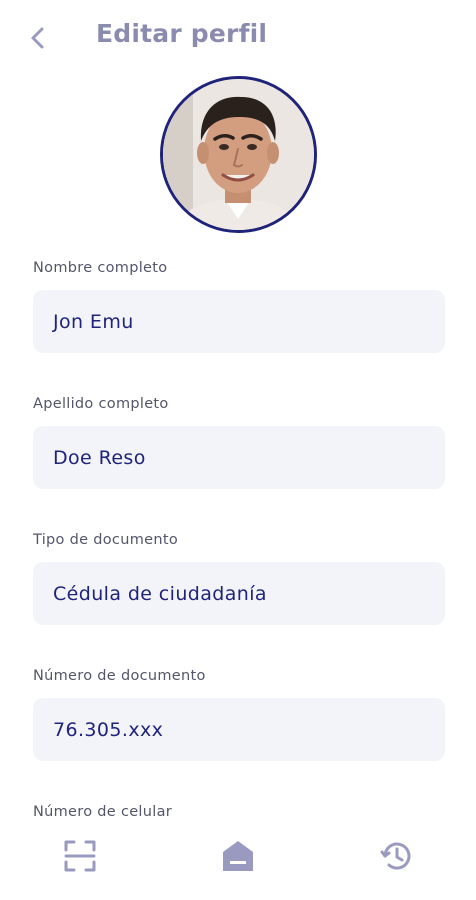 This screenshot has height=900, width=476. I want to click on nav-home-button, so click(238, 856).